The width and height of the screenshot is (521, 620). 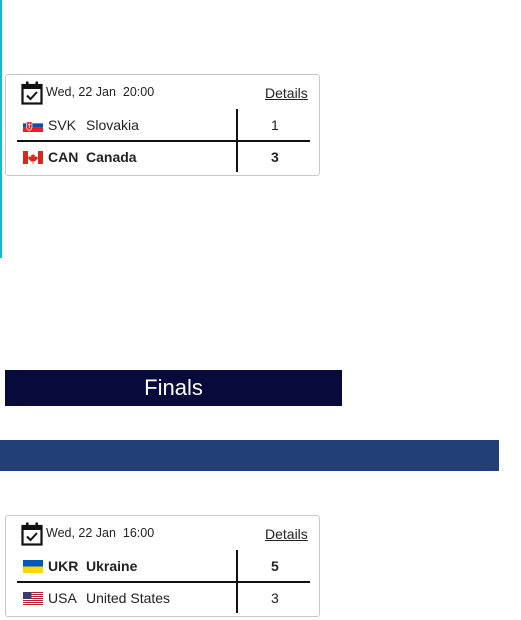 I want to click on team-score: 1, so click(x=275, y=125).